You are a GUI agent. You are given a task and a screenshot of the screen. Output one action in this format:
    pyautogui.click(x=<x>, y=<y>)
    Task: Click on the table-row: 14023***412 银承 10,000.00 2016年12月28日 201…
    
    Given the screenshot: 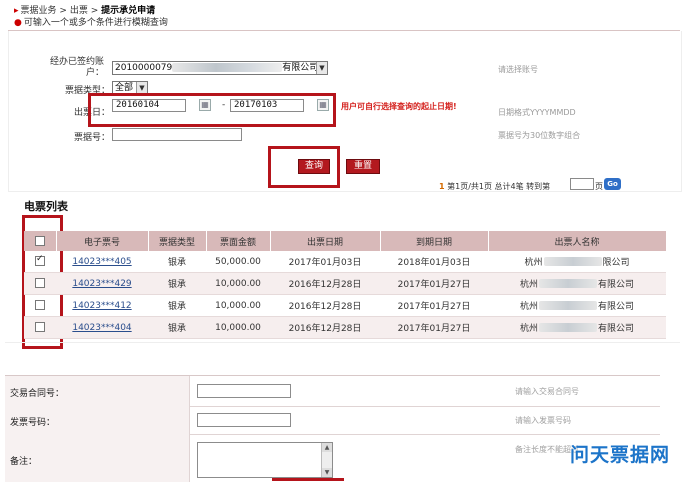 What is the action you would take?
    pyautogui.click(x=345, y=305)
    